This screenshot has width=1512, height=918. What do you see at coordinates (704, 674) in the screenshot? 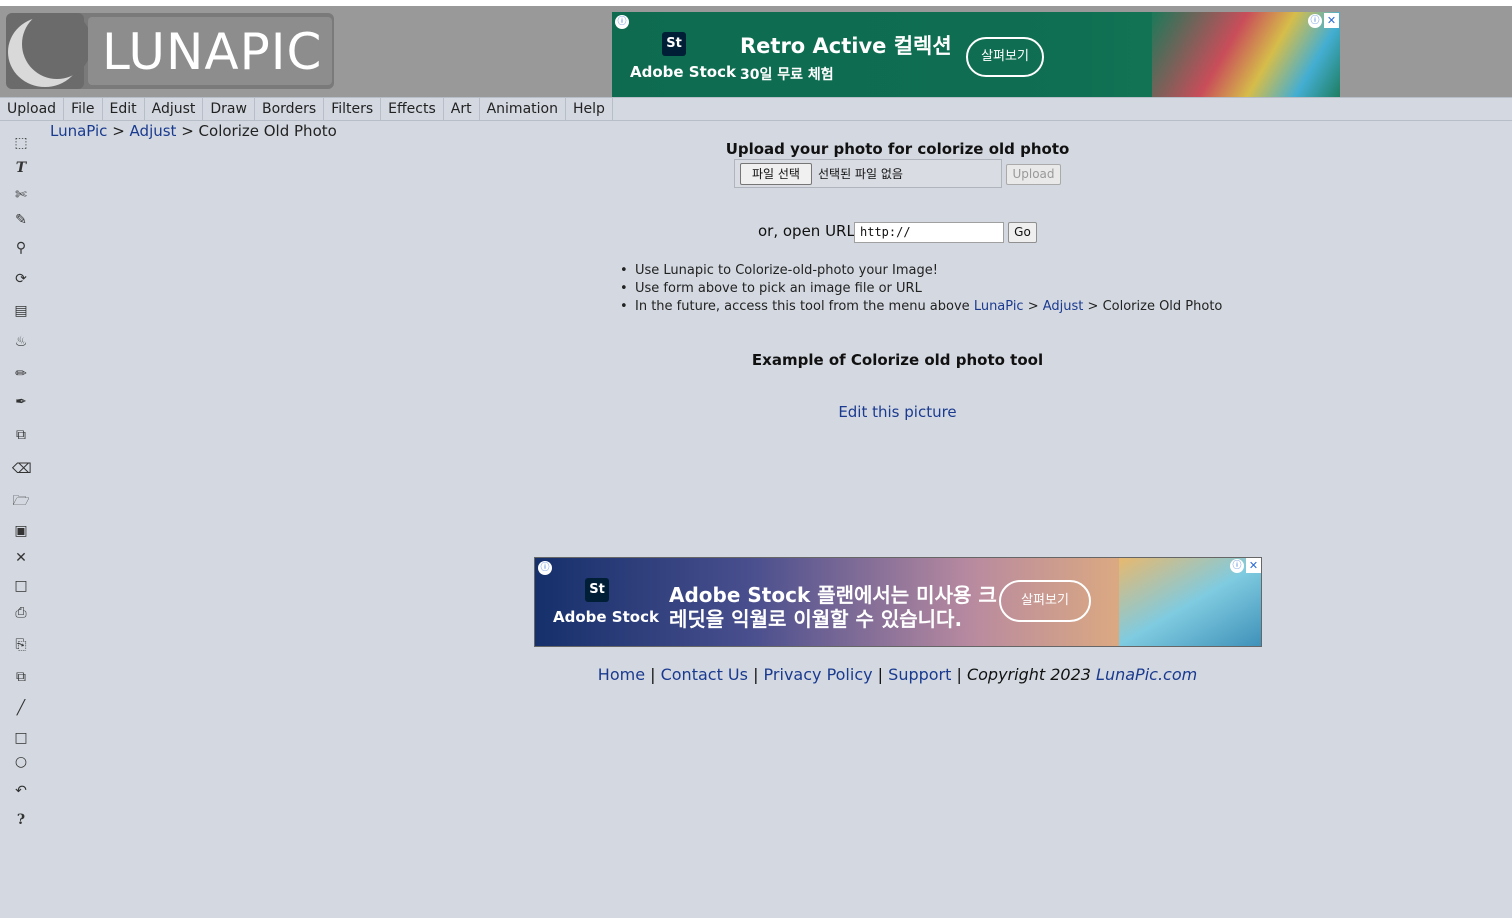
I see `footer-contact-link: Contact Us` at bounding box center [704, 674].